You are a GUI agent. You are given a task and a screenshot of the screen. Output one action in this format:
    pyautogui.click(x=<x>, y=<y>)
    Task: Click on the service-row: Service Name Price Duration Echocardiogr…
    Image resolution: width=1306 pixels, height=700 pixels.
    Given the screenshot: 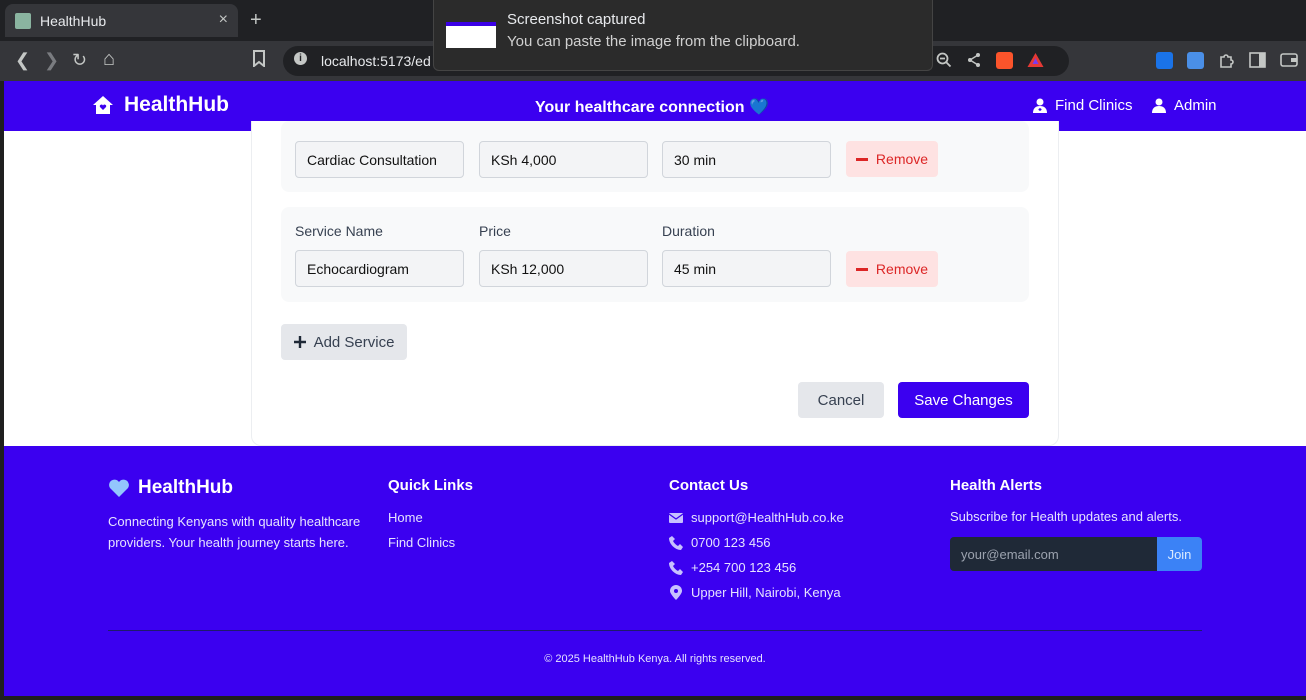 What is the action you would take?
    pyautogui.click(x=655, y=254)
    